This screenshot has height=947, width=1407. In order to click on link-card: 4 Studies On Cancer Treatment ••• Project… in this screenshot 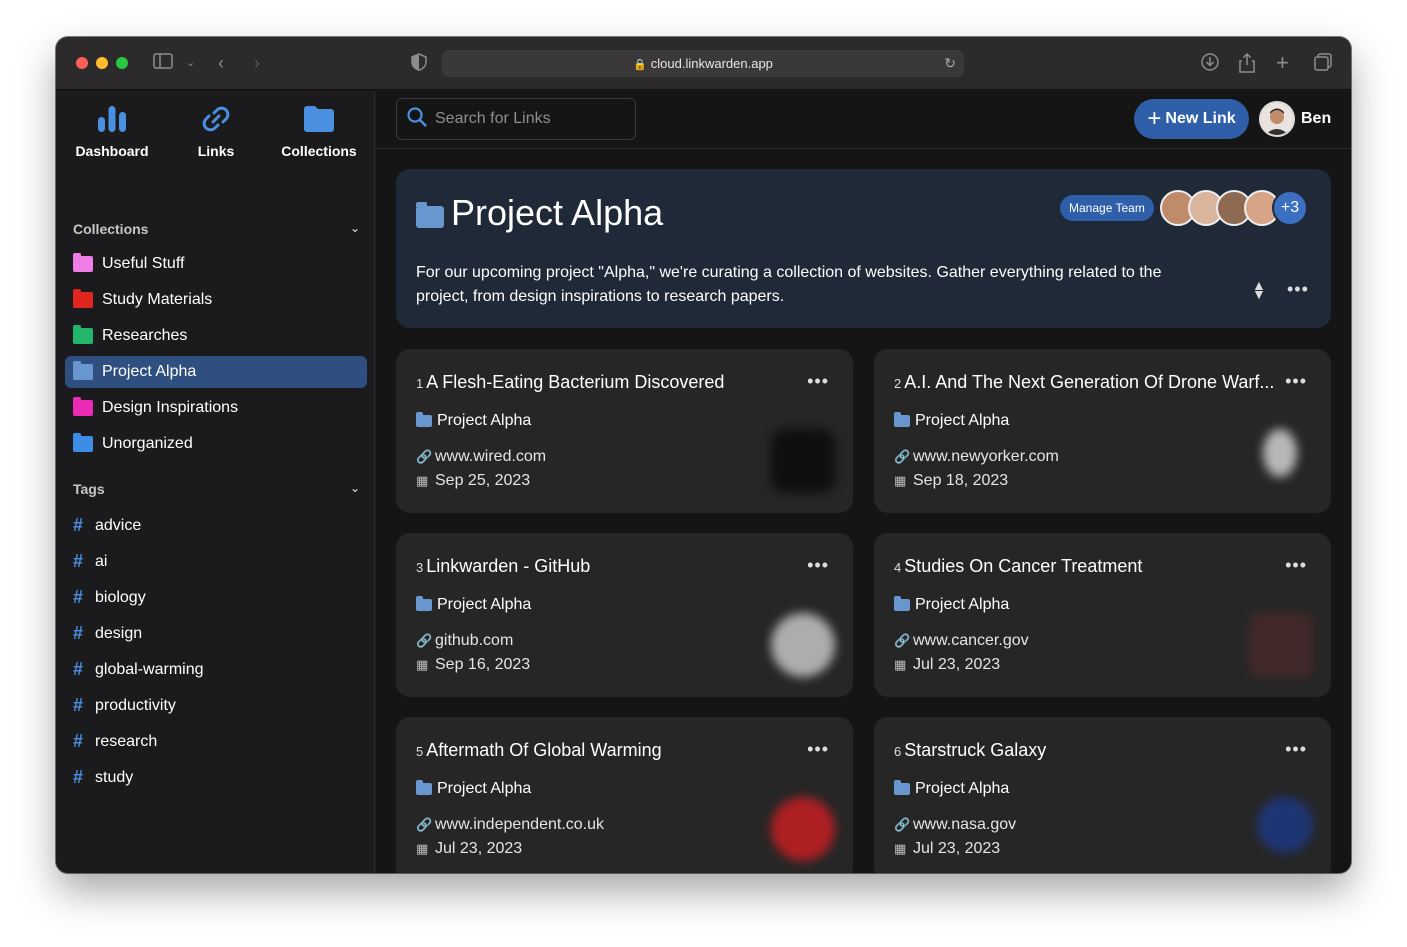, I will do `click(1102, 615)`.